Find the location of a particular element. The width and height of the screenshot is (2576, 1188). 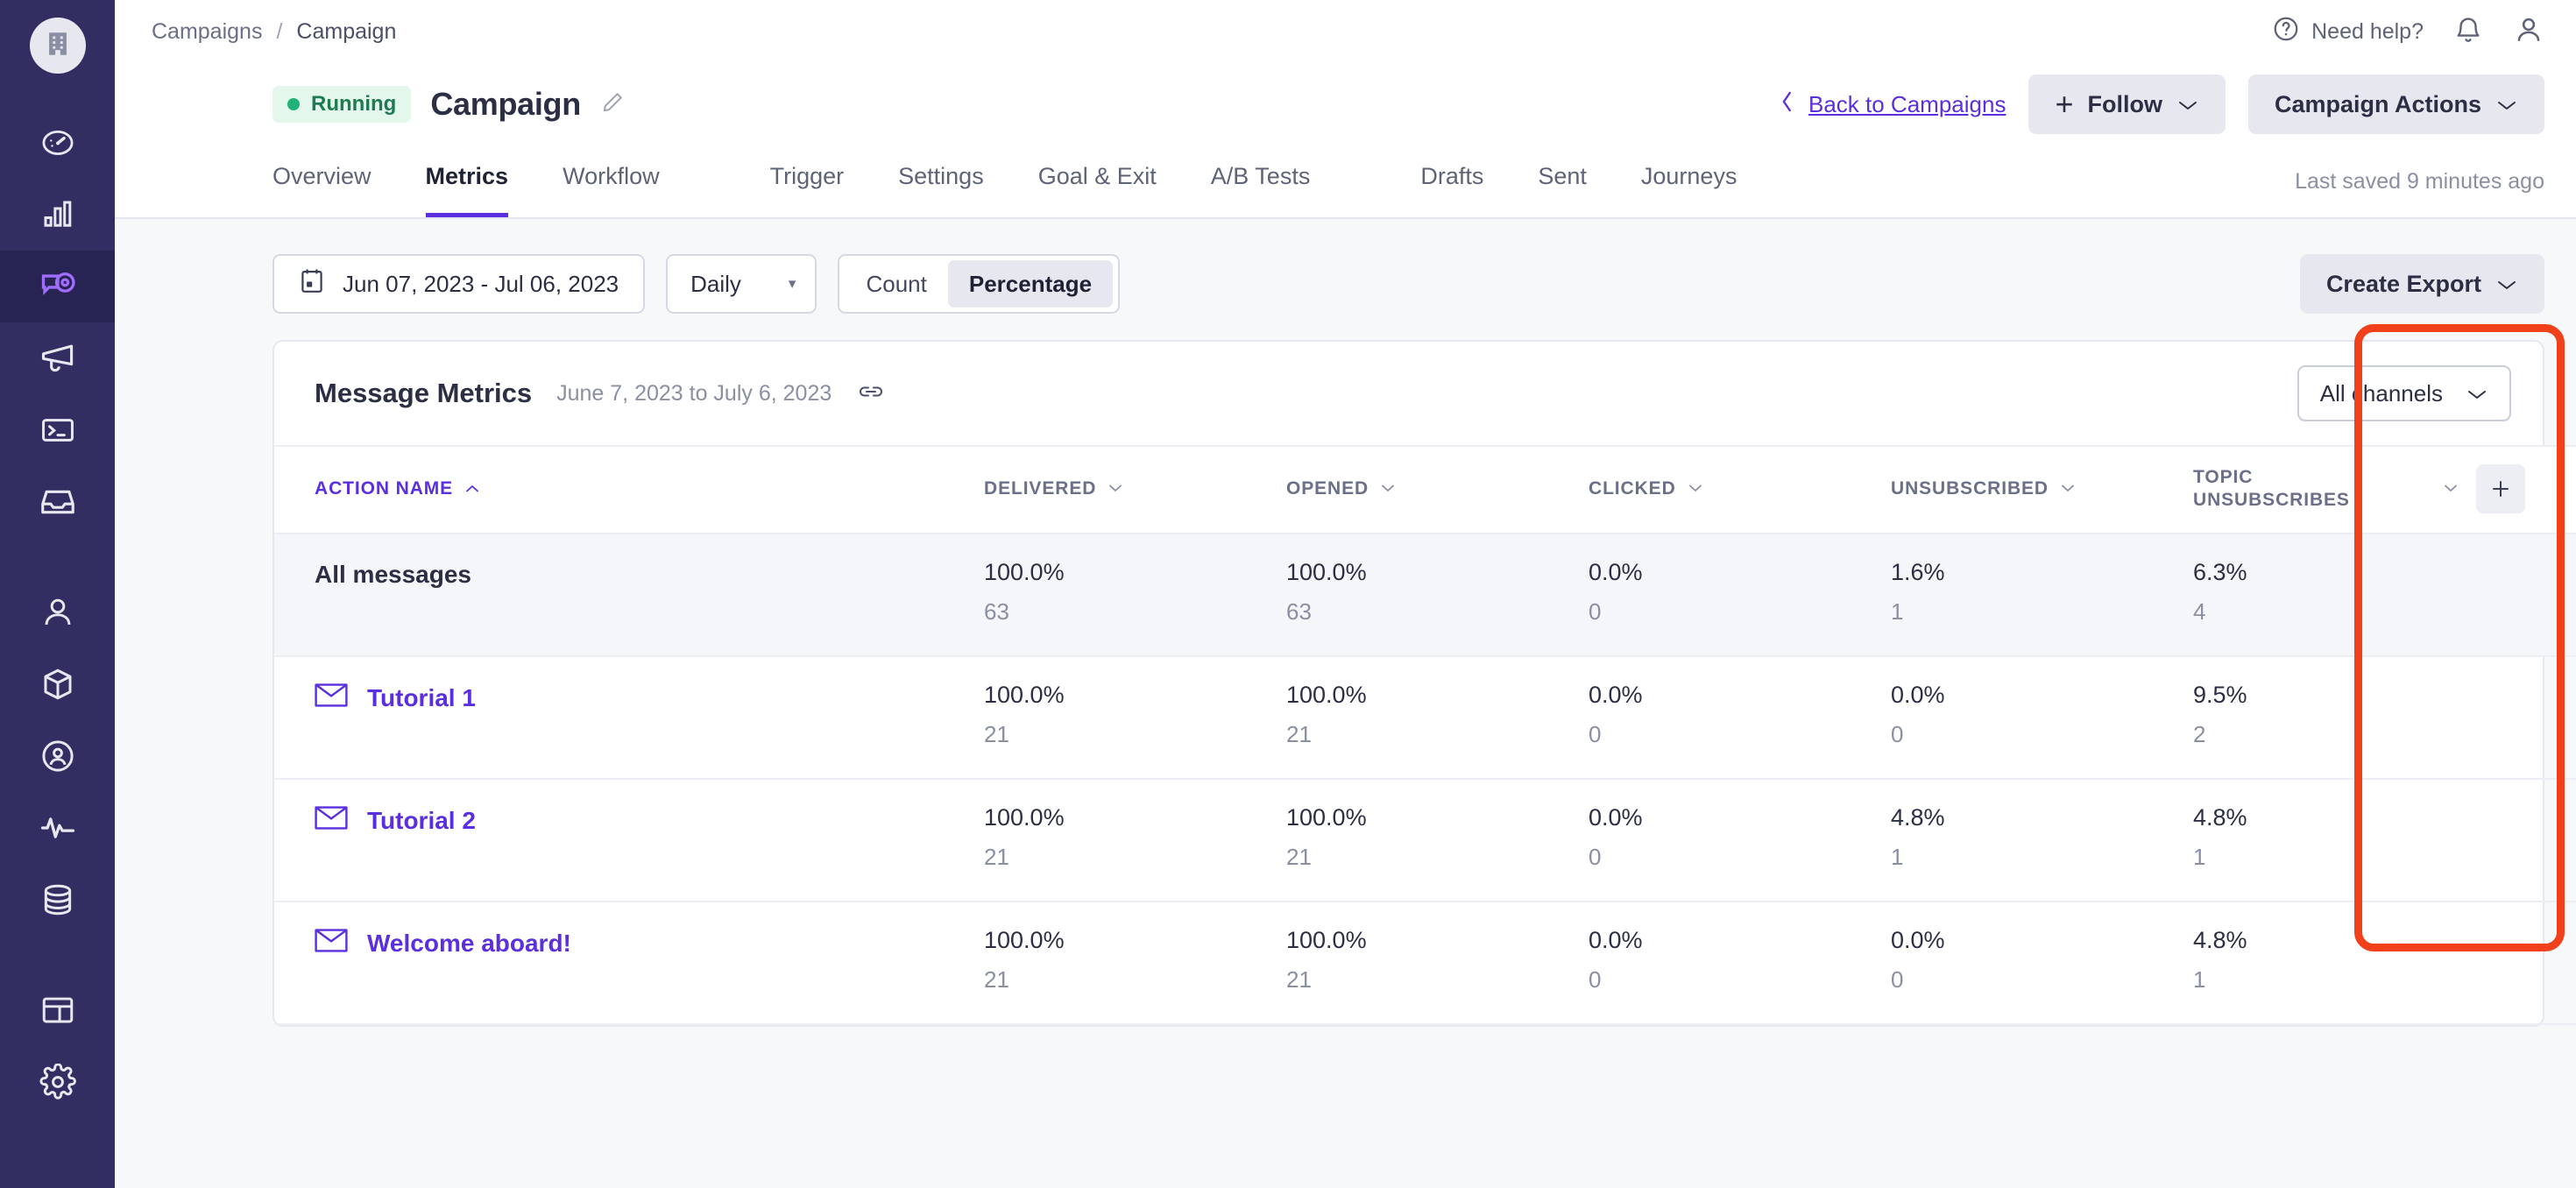

sidebar-item-segments is located at coordinates (57, 756).